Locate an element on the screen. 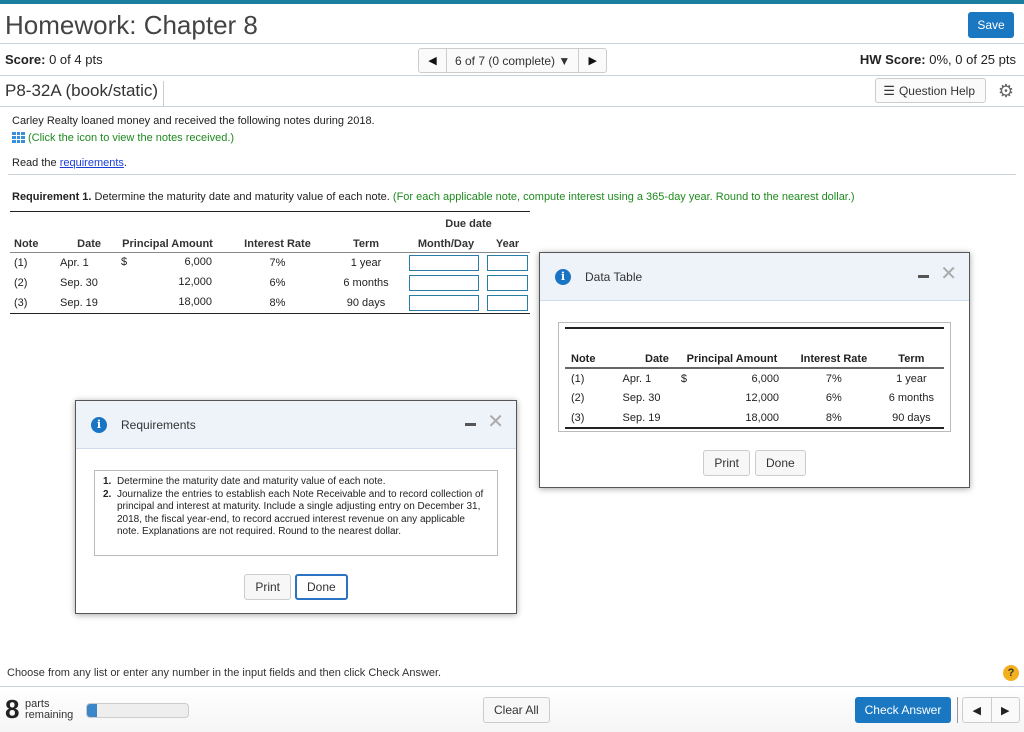  hw-score: HW Score: 0%, 0 of 25 pts is located at coordinates (938, 59).